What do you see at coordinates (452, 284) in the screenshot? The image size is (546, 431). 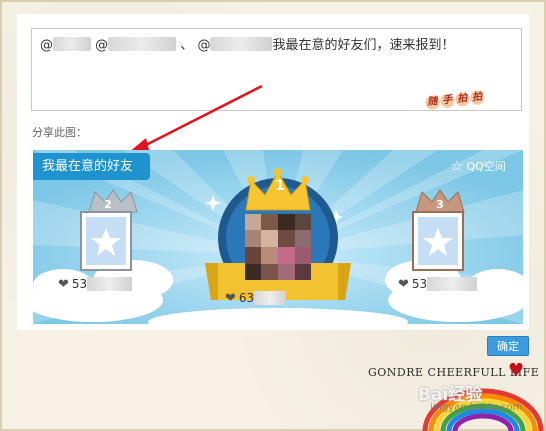 I see `rank-3-score-blurred` at bounding box center [452, 284].